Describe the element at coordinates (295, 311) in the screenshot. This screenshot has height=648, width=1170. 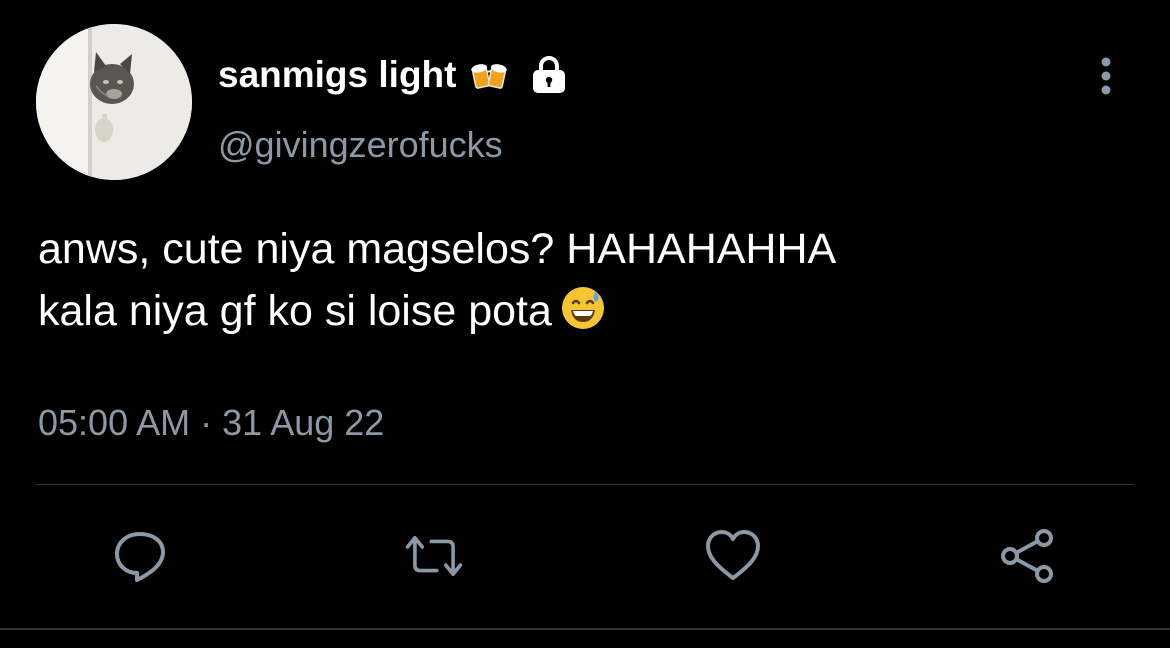
I see `tweet-text-line-2-text: kala niya gf ko si loise pota` at that location.